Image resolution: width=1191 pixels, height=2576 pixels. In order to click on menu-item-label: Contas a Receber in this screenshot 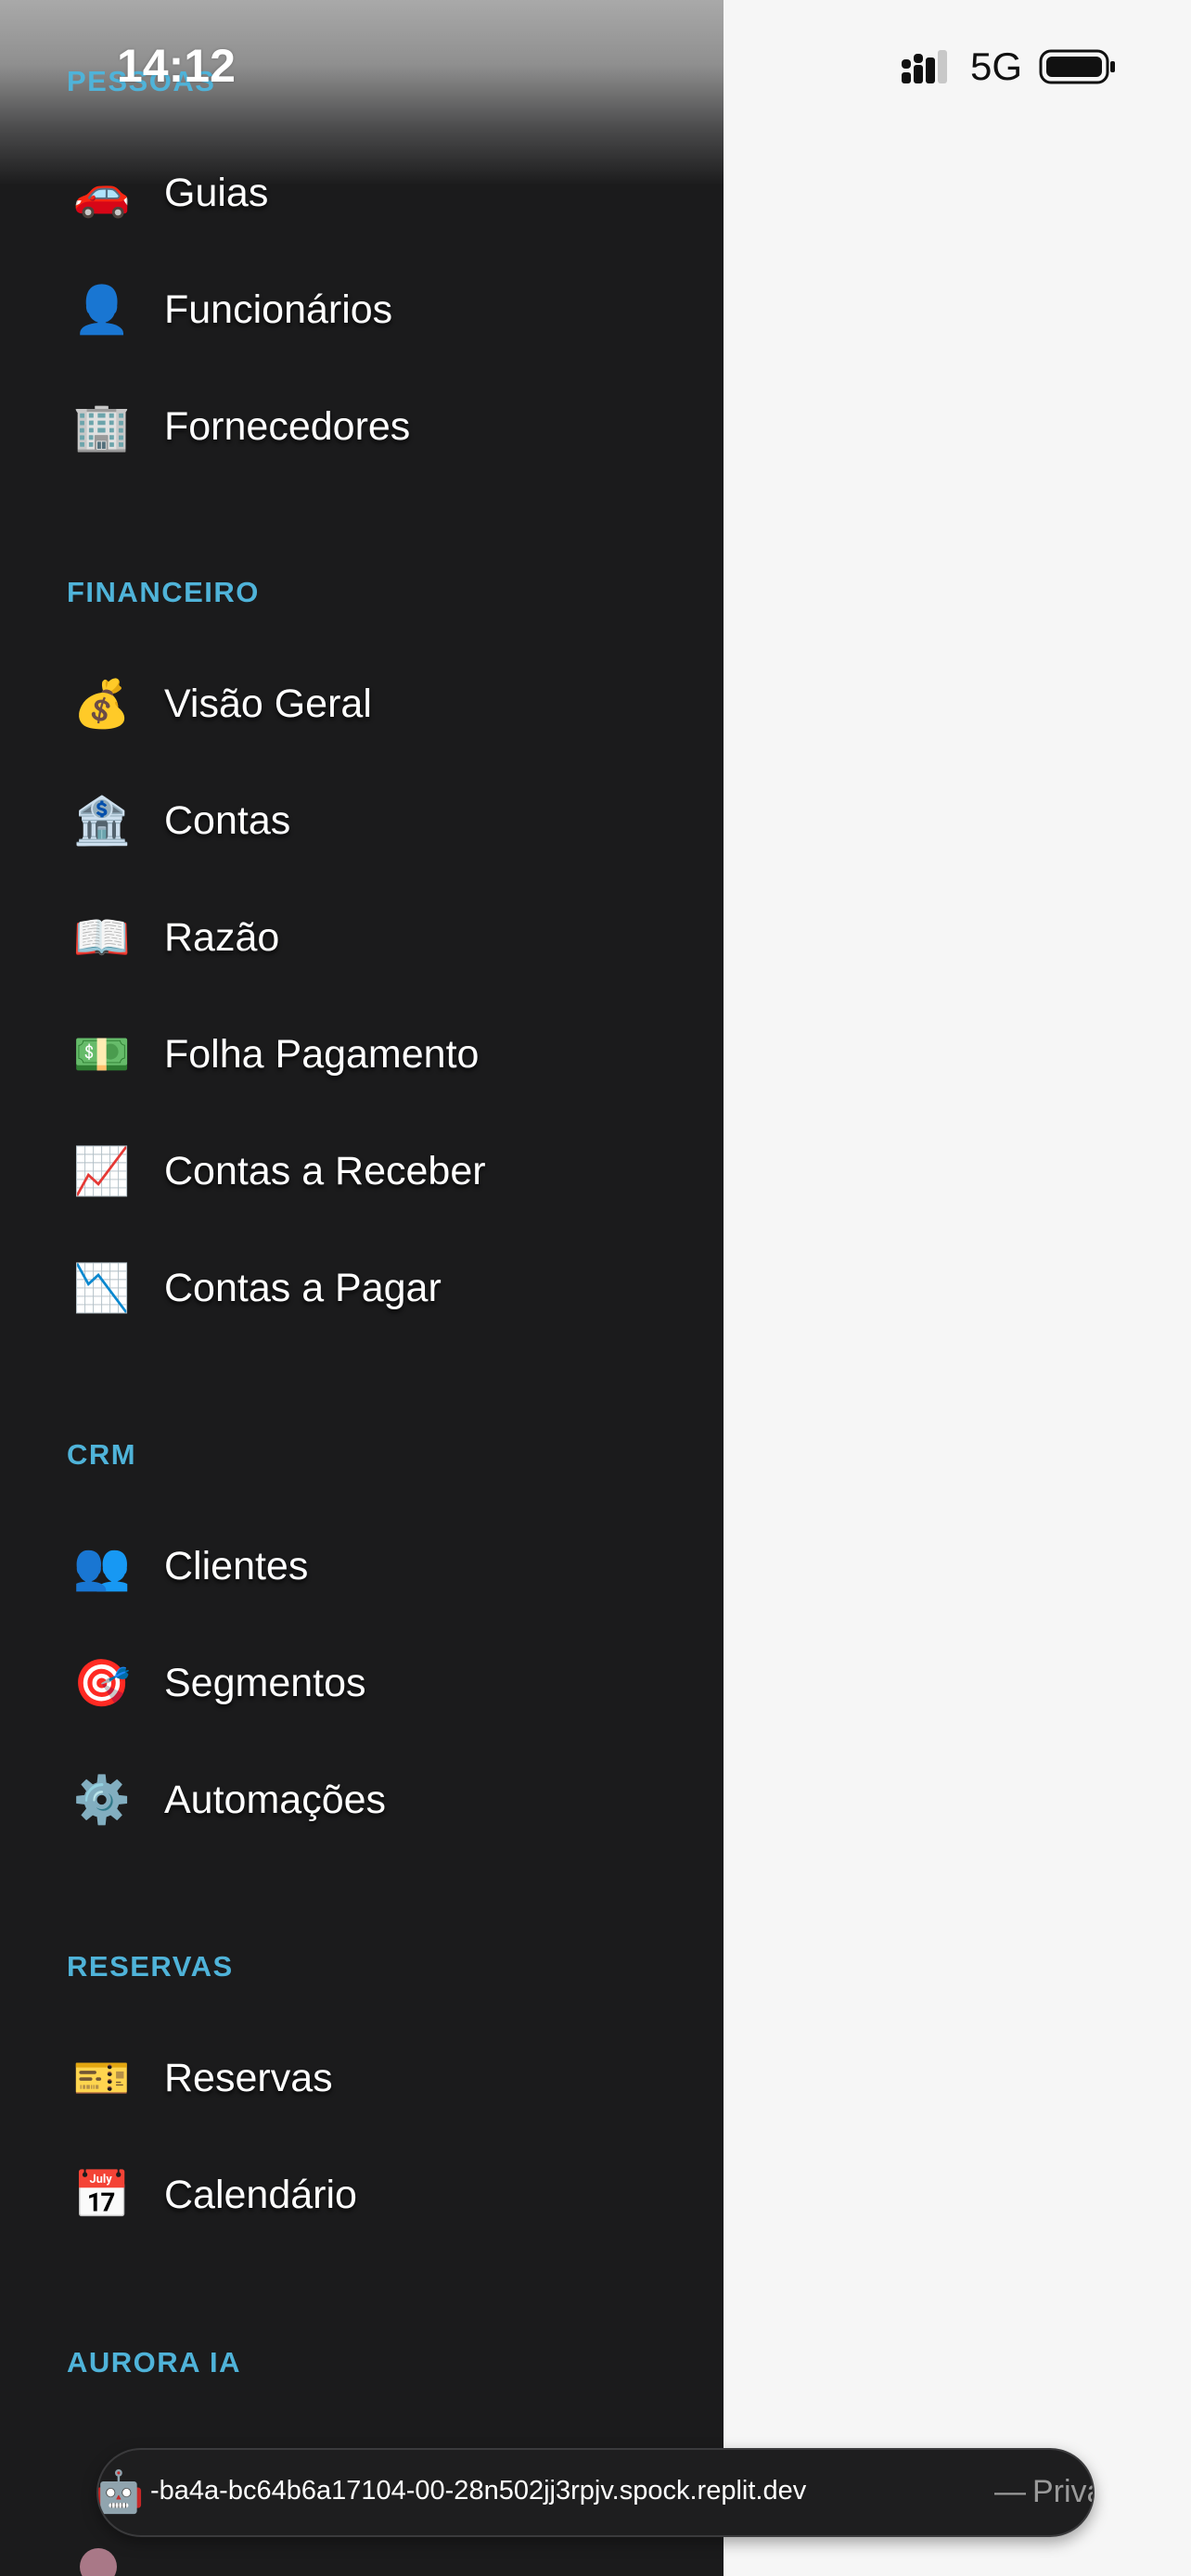, I will do `click(325, 1170)`.